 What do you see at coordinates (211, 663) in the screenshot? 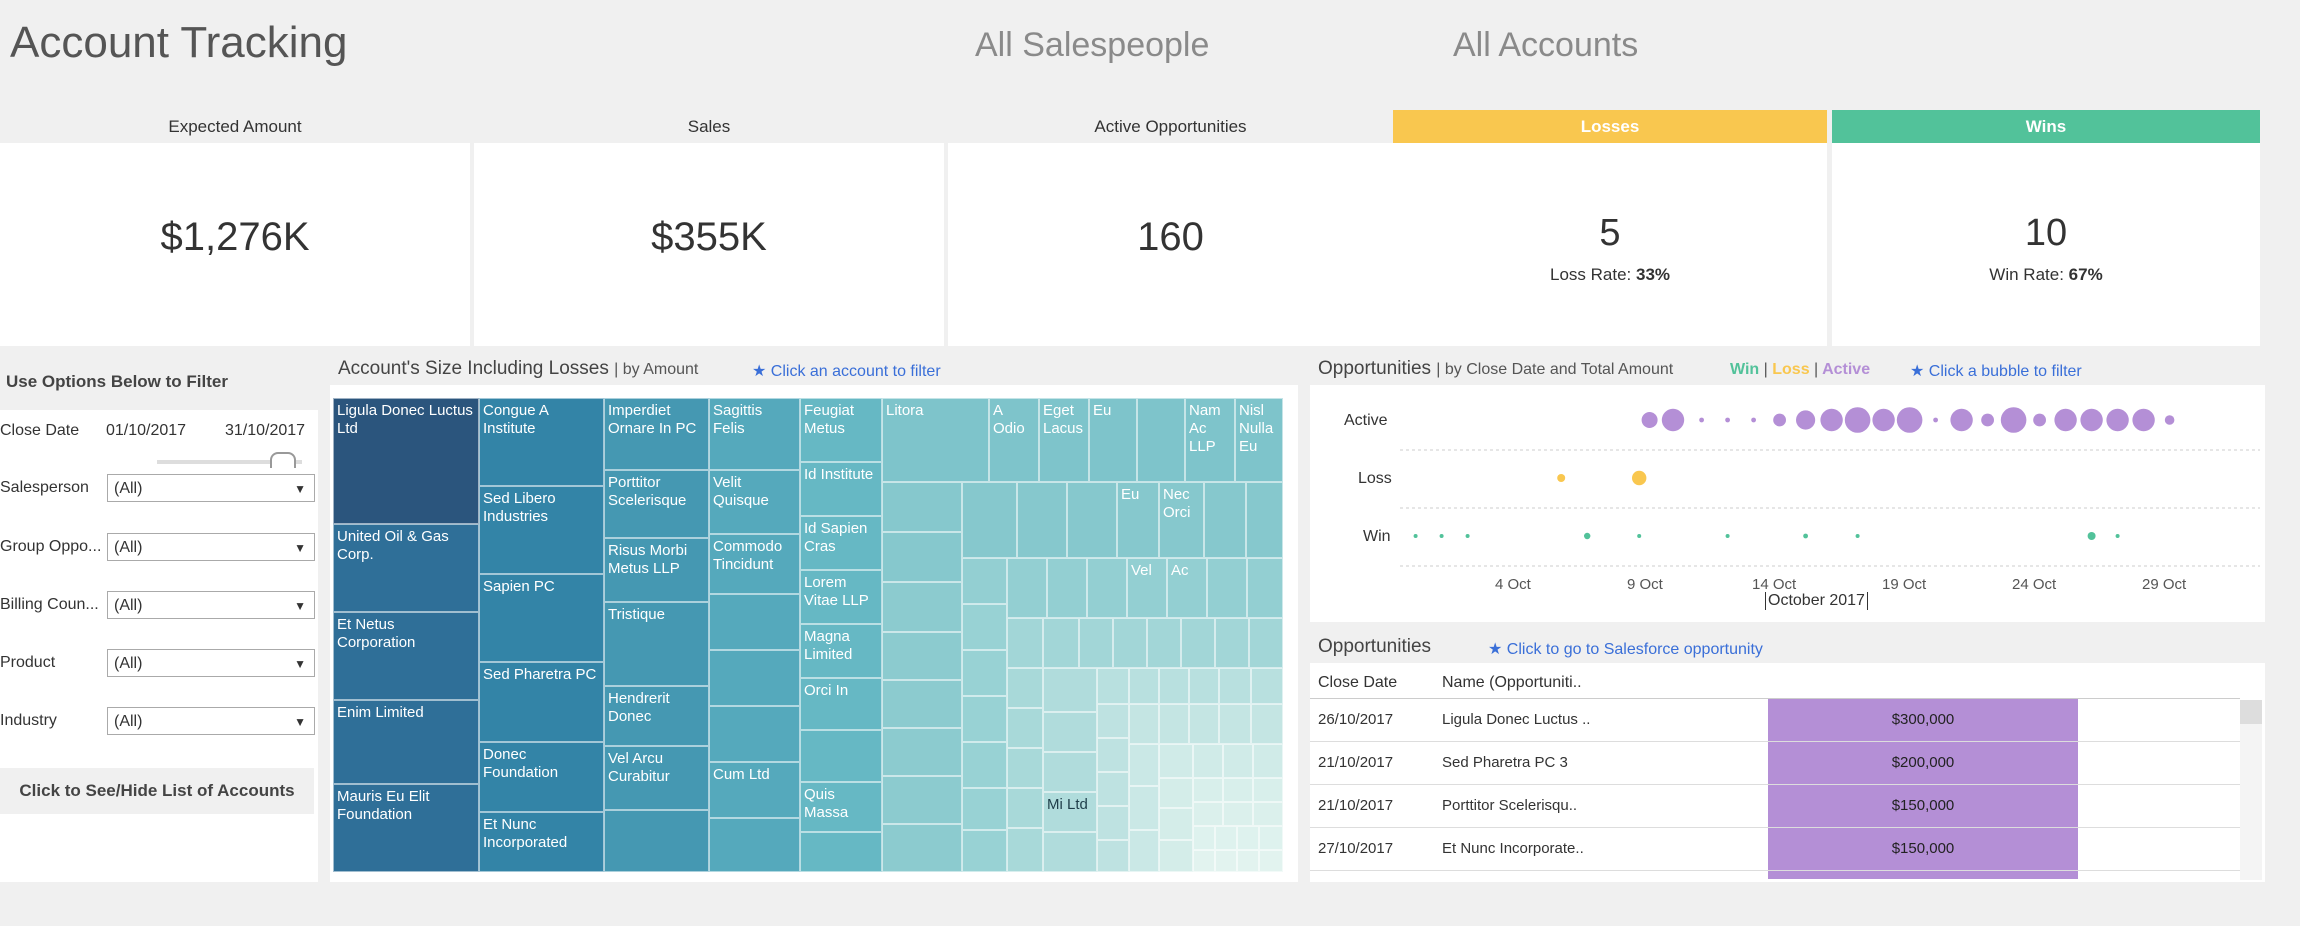
I see `product-select: (All) ▼` at bounding box center [211, 663].